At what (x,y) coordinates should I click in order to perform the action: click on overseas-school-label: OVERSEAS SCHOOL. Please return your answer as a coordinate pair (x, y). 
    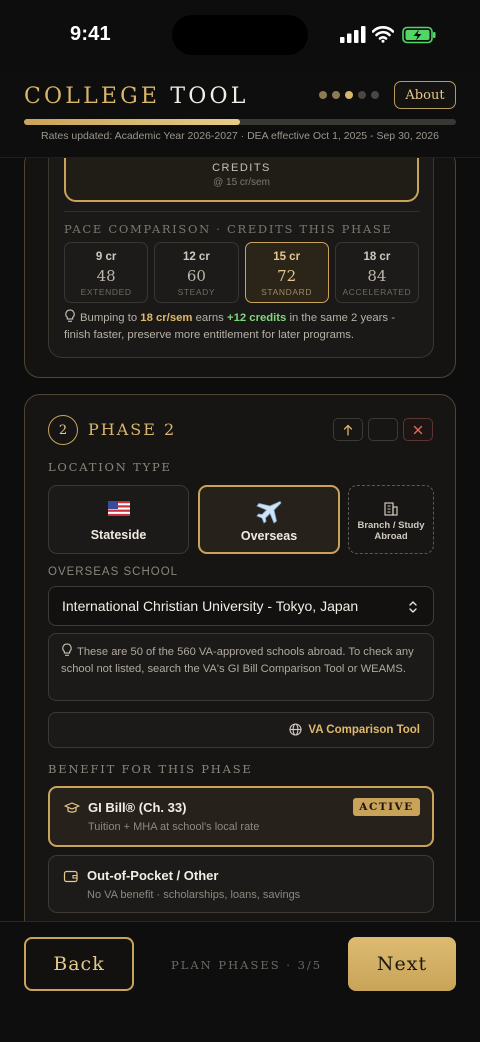
    Looking at the image, I should click on (113, 572).